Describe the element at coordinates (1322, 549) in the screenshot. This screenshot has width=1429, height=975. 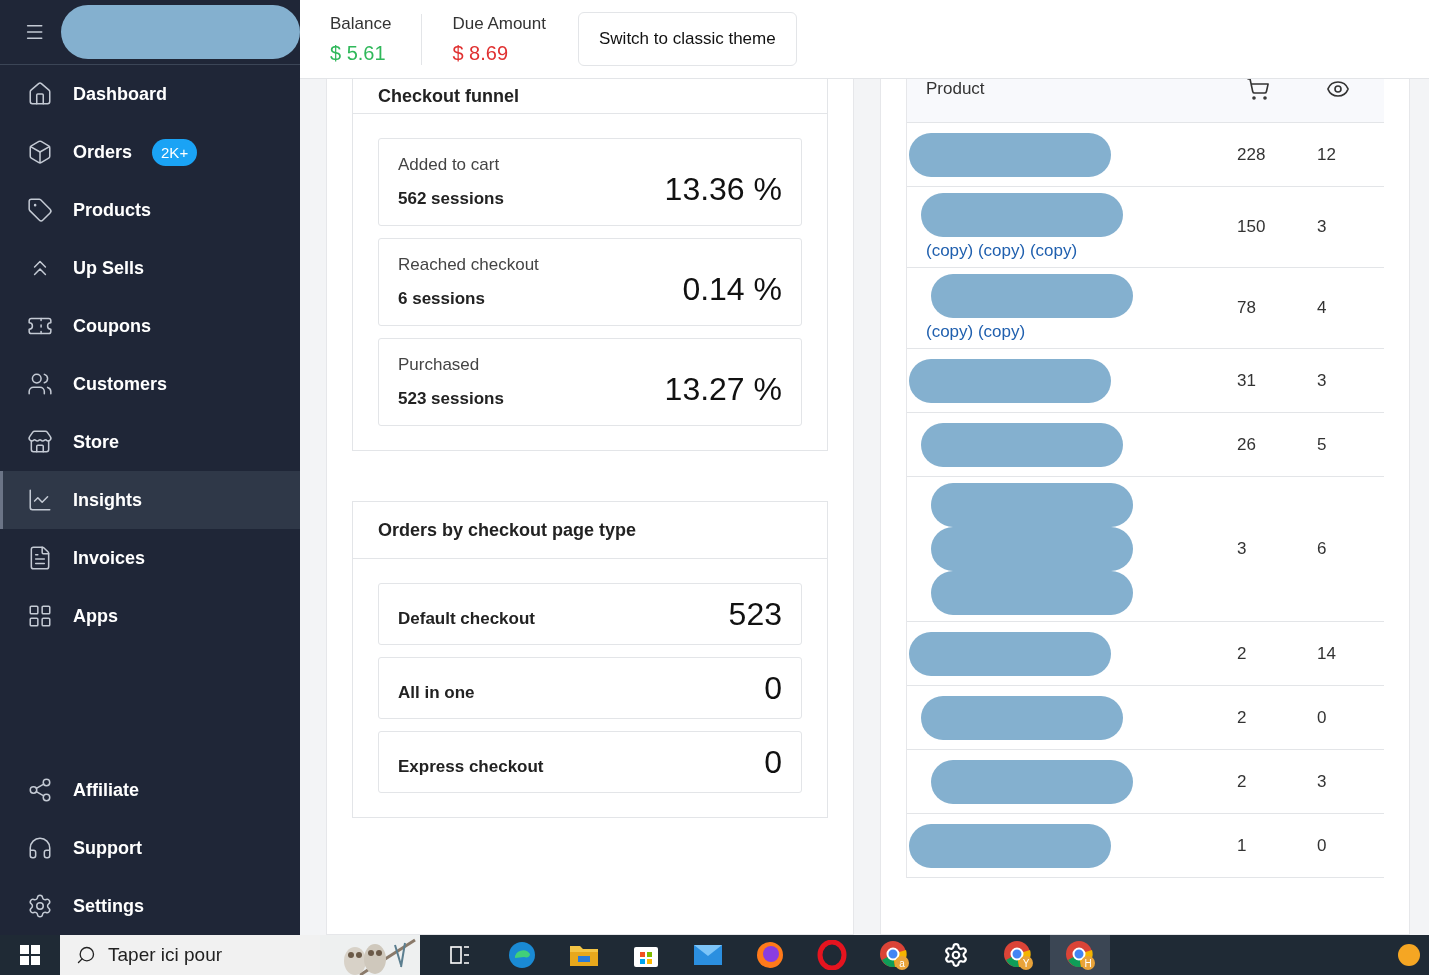
I see `table-cell-text: 6` at that location.